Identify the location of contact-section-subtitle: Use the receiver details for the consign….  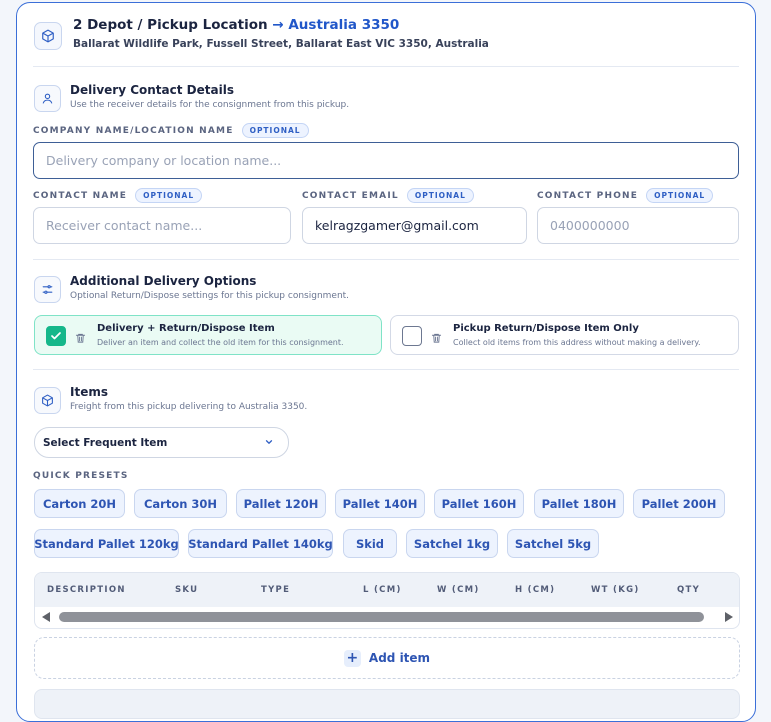
(210, 105).